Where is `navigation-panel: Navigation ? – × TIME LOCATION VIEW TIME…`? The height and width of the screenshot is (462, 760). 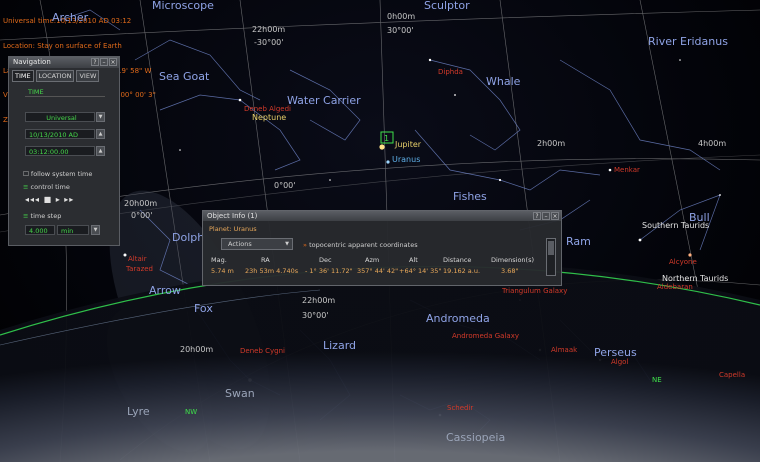 navigation-panel: Navigation ? – × TIME LOCATION VIEW TIME… is located at coordinates (64, 151).